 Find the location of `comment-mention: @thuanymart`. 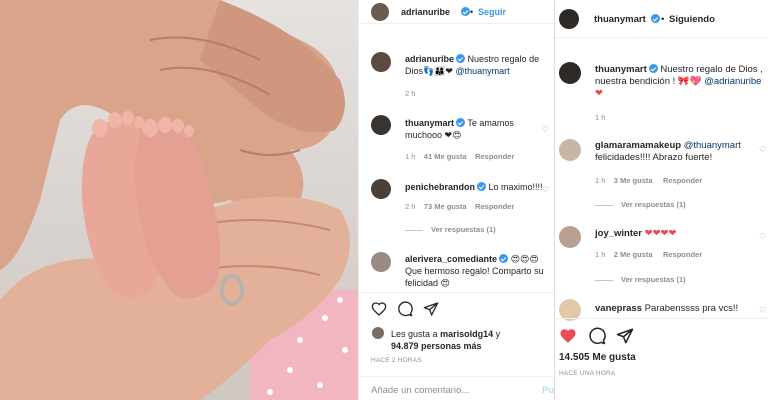

comment-mention: @thuanymart is located at coordinates (712, 145).